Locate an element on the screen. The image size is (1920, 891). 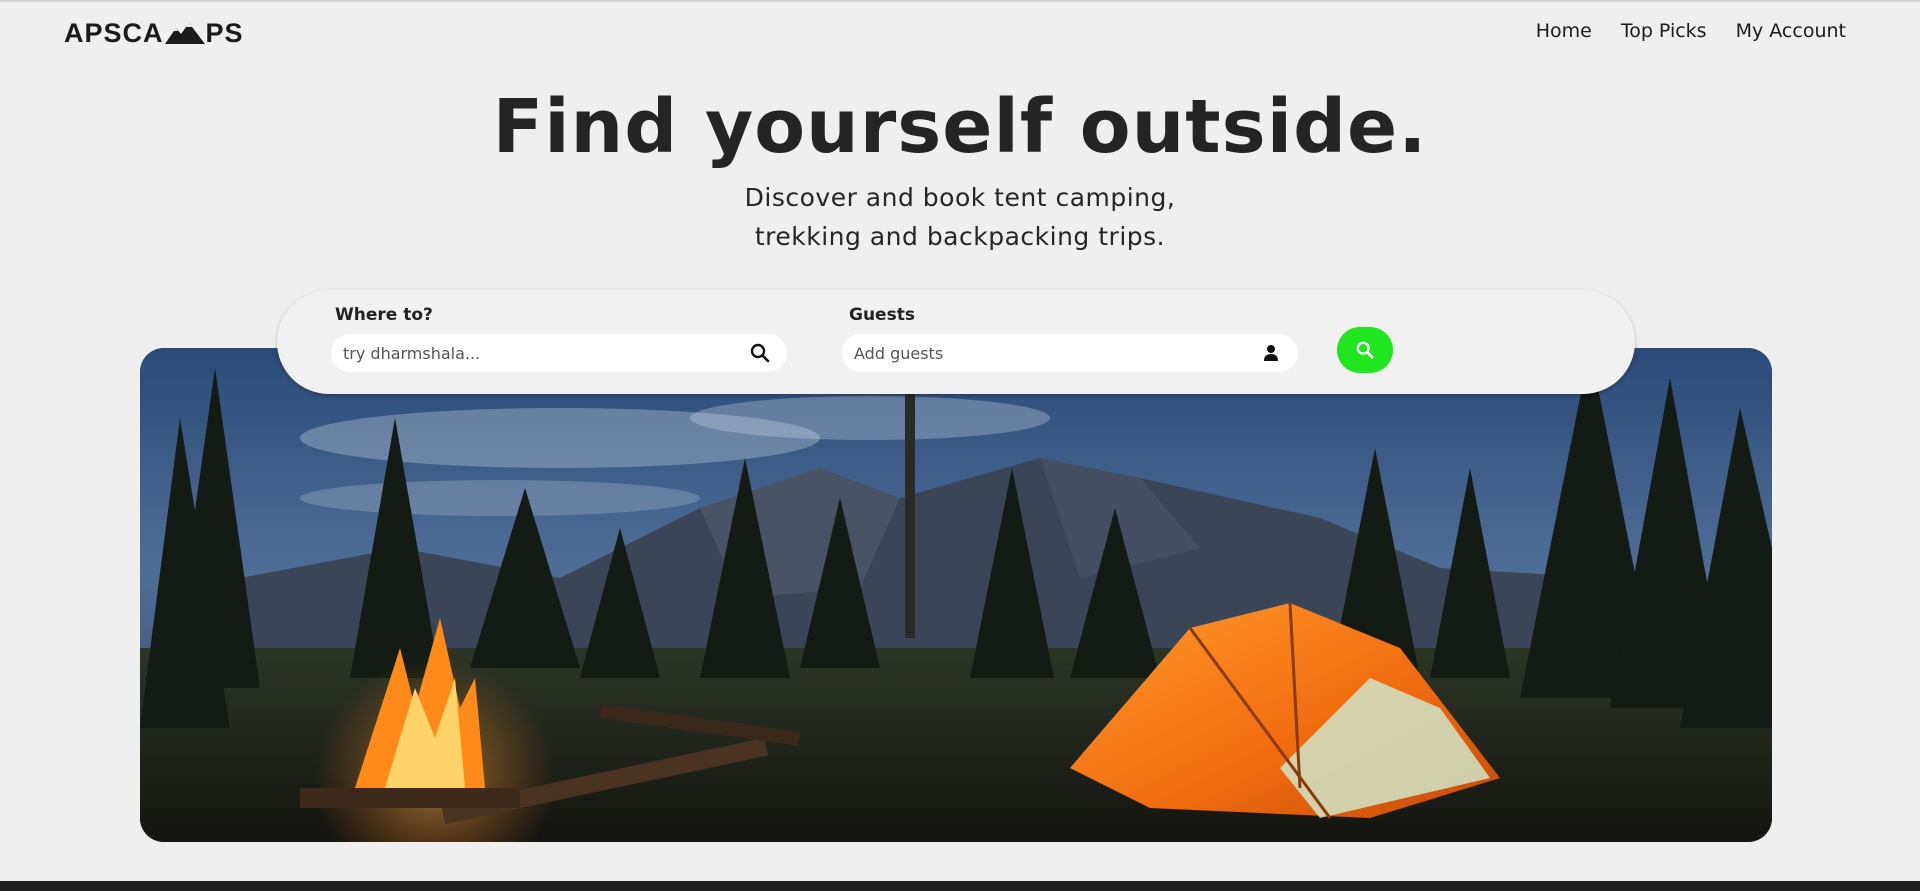
nav-home: Home is located at coordinates (1564, 31).